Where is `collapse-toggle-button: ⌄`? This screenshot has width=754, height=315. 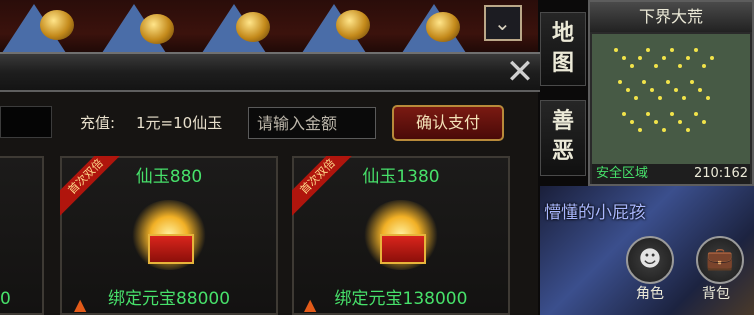 collapse-toggle-button: ⌄ is located at coordinates (503, 23).